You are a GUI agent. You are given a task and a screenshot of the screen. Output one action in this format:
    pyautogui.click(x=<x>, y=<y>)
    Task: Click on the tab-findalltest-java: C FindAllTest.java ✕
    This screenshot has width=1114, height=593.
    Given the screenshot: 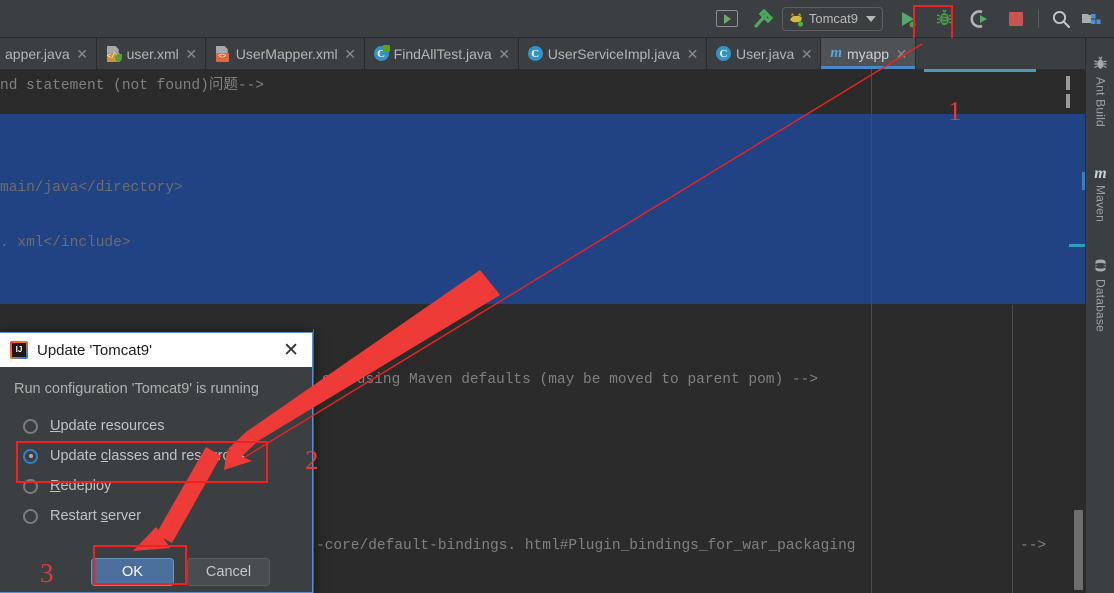 What is the action you would take?
    pyautogui.click(x=442, y=53)
    